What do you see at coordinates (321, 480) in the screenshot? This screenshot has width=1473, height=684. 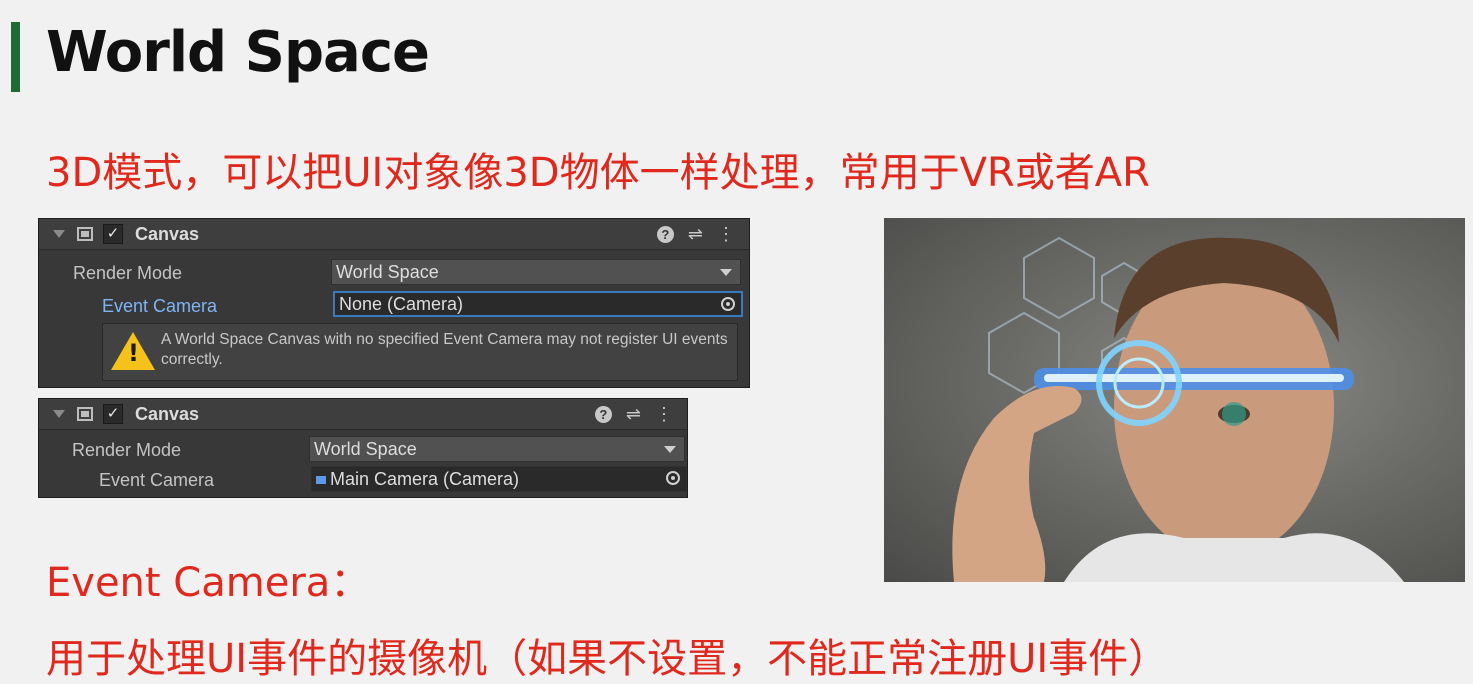 I see `camera-icon` at bounding box center [321, 480].